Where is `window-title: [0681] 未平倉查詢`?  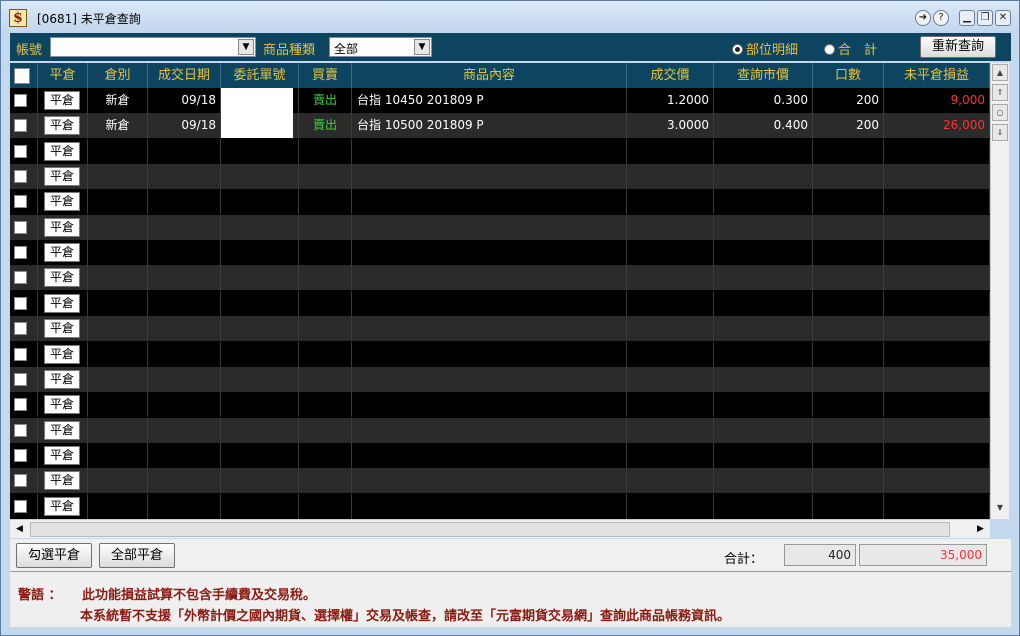 window-title: [0681] 未平倉查詢 is located at coordinates (89, 19).